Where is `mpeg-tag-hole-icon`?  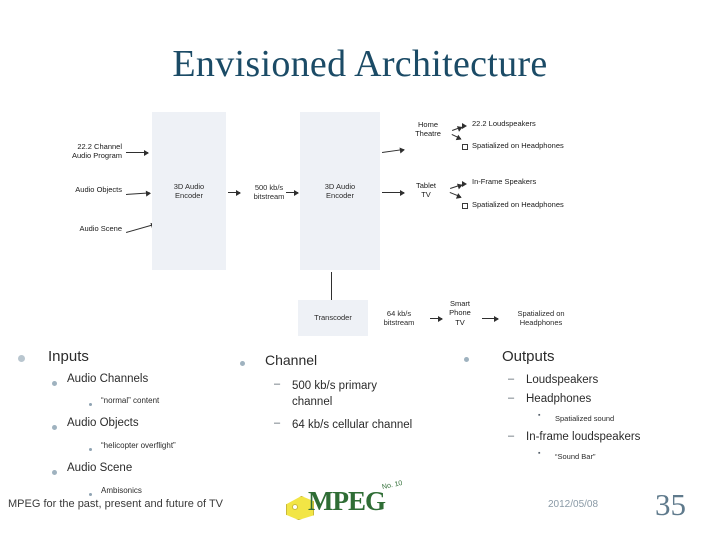 mpeg-tag-hole-icon is located at coordinates (295, 507).